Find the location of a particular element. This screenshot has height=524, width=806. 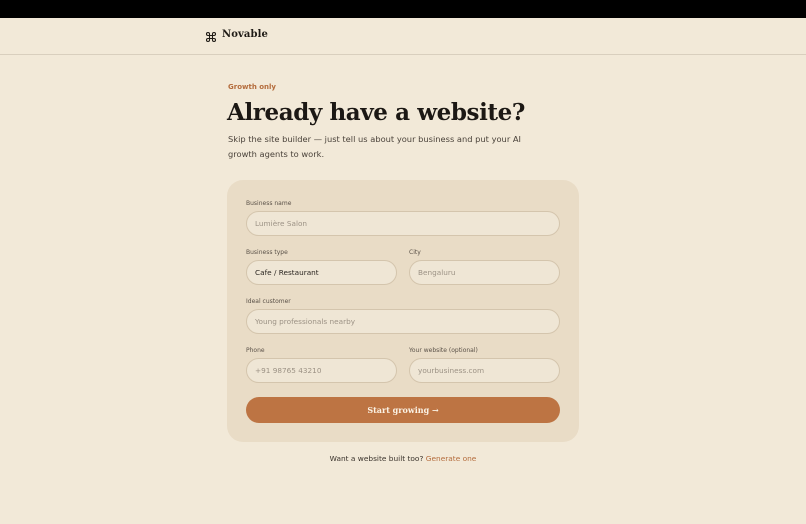

phone-label: Phone is located at coordinates (255, 350).